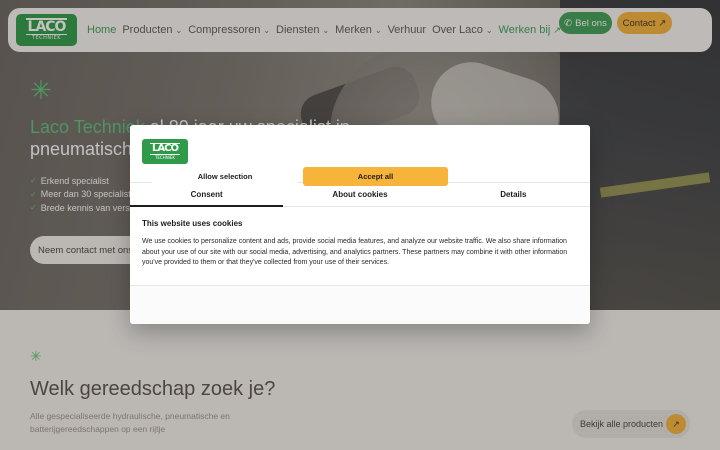 The height and width of the screenshot is (450, 720). What do you see at coordinates (207, 195) in the screenshot?
I see `tab-consent: Consent` at bounding box center [207, 195].